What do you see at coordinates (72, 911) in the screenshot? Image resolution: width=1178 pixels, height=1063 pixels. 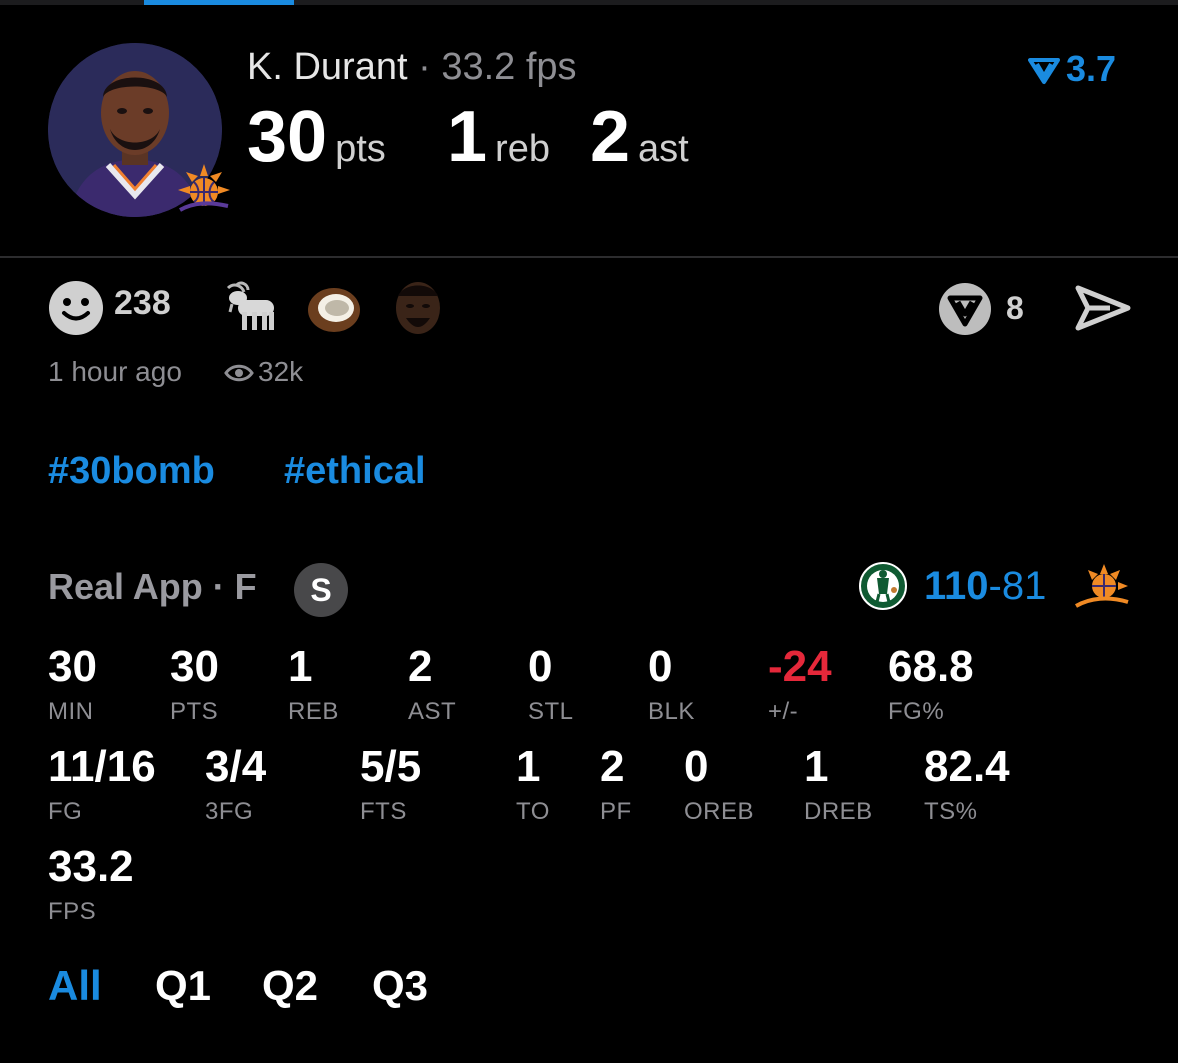 I see `stat-label: FPS` at bounding box center [72, 911].